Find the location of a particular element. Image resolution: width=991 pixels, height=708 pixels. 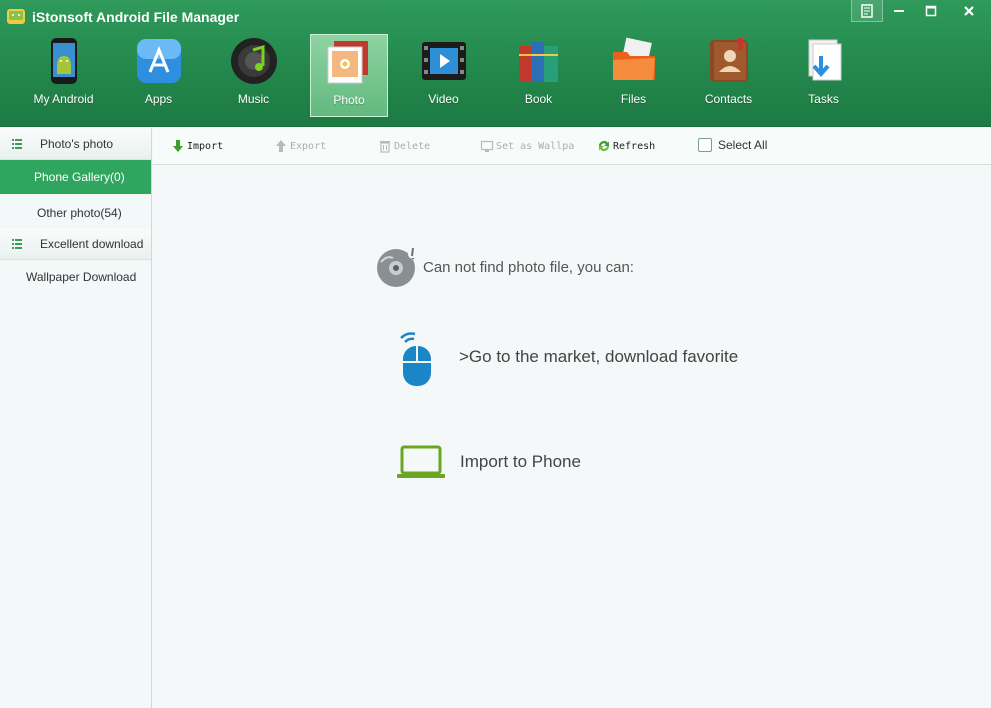

window-title: iStonsoft Android File Manager is located at coordinates (136, 17).